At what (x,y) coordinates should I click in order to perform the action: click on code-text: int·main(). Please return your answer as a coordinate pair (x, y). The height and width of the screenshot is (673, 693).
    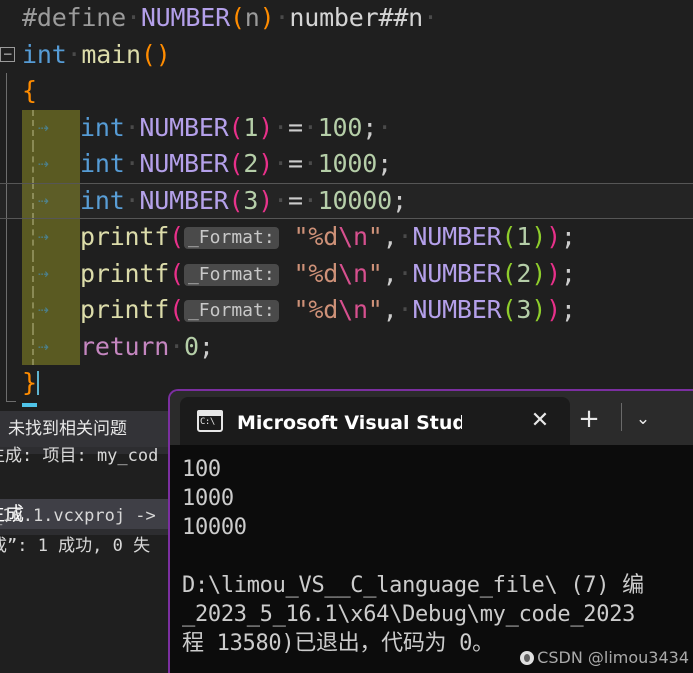
    Looking at the image, I should click on (96, 55).